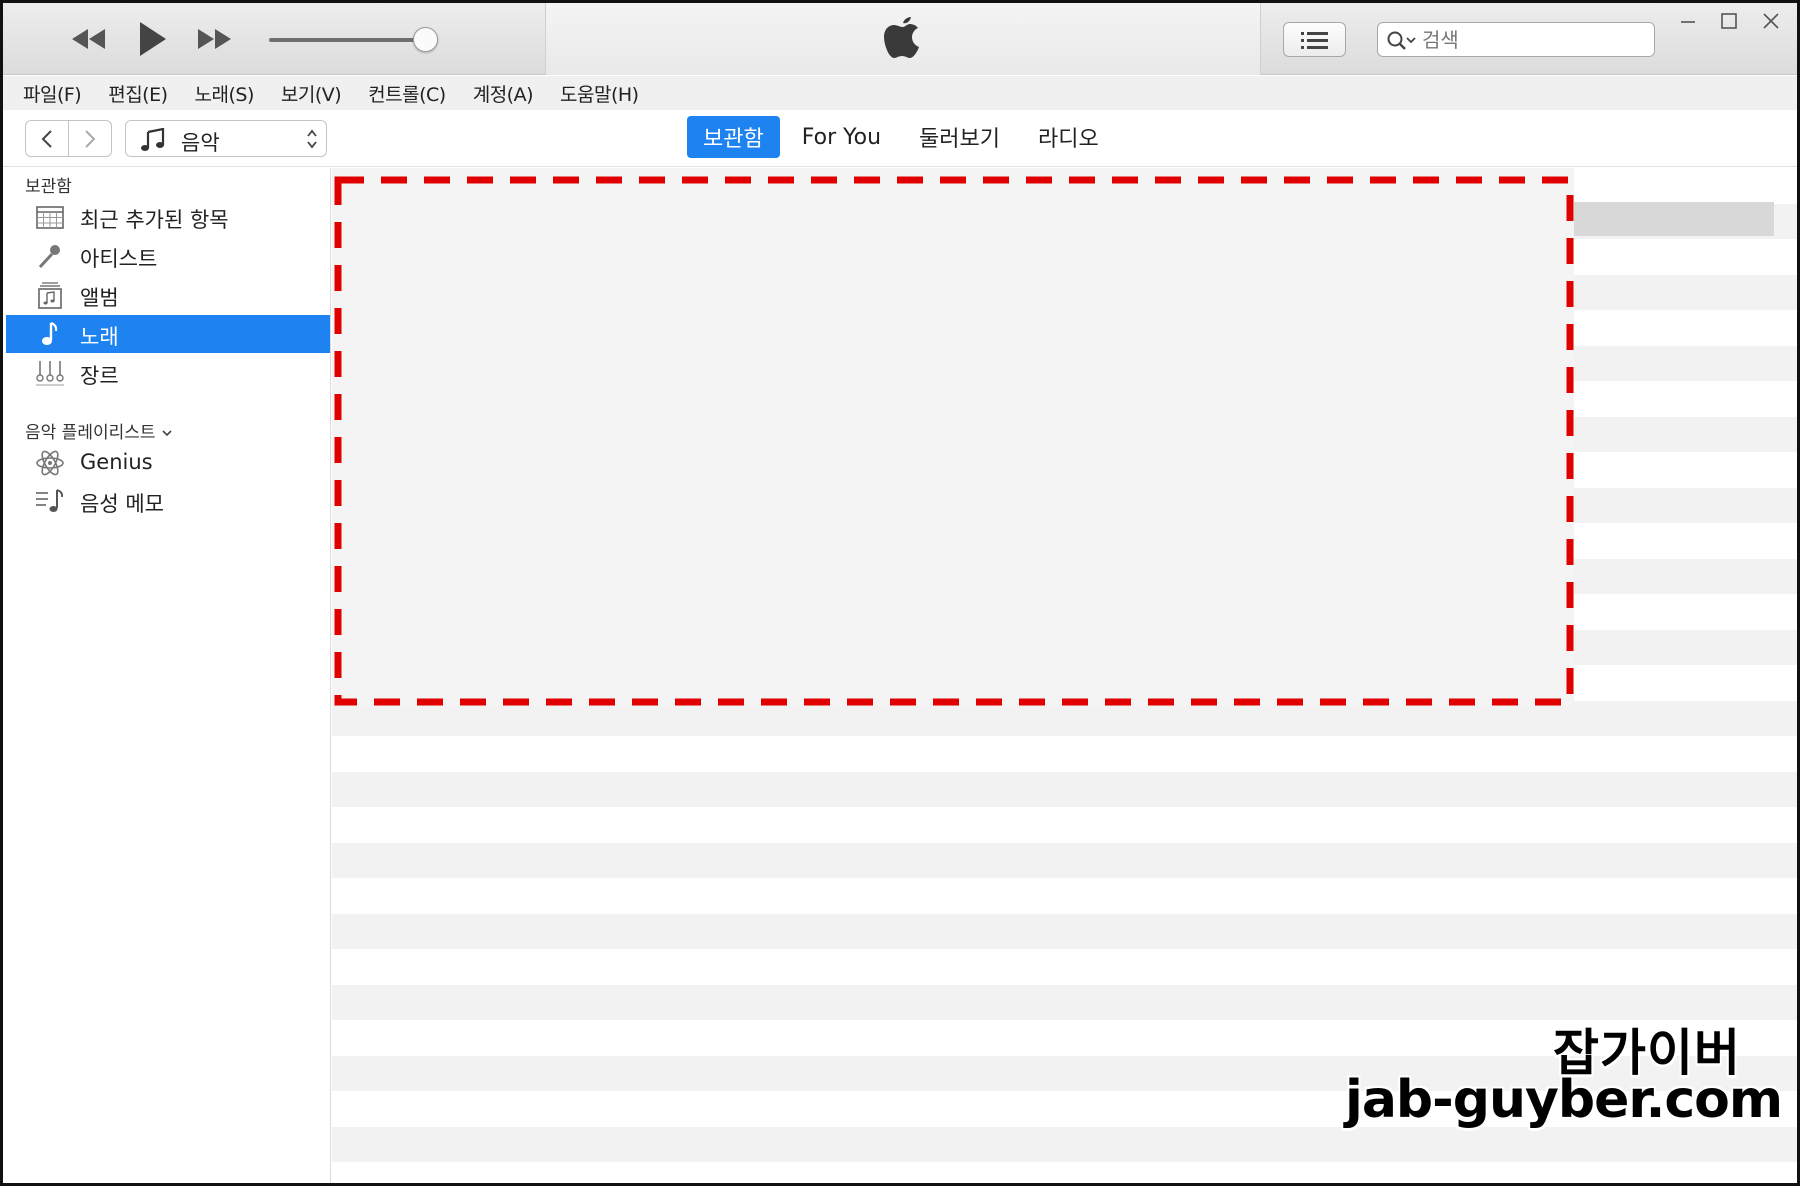 The image size is (1800, 1186). What do you see at coordinates (841, 137) in the screenshot?
I see `tab-for-you: For You` at bounding box center [841, 137].